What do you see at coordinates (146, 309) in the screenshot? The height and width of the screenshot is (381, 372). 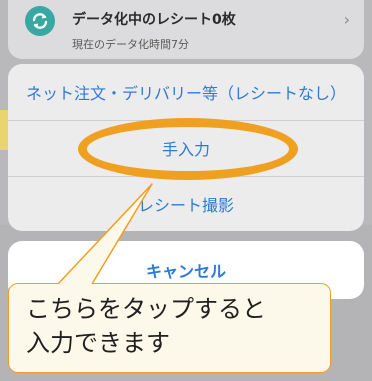 I see `callout-line-1: こちらをタップすると` at bounding box center [146, 309].